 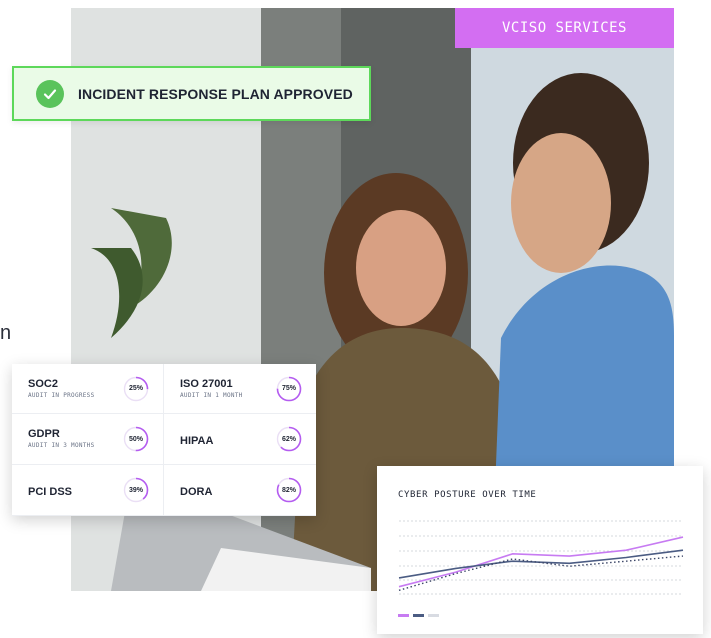 What do you see at coordinates (61, 445) in the screenshot?
I see `compliance-status: AUDIT IN 3 MONTHS` at bounding box center [61, 445].